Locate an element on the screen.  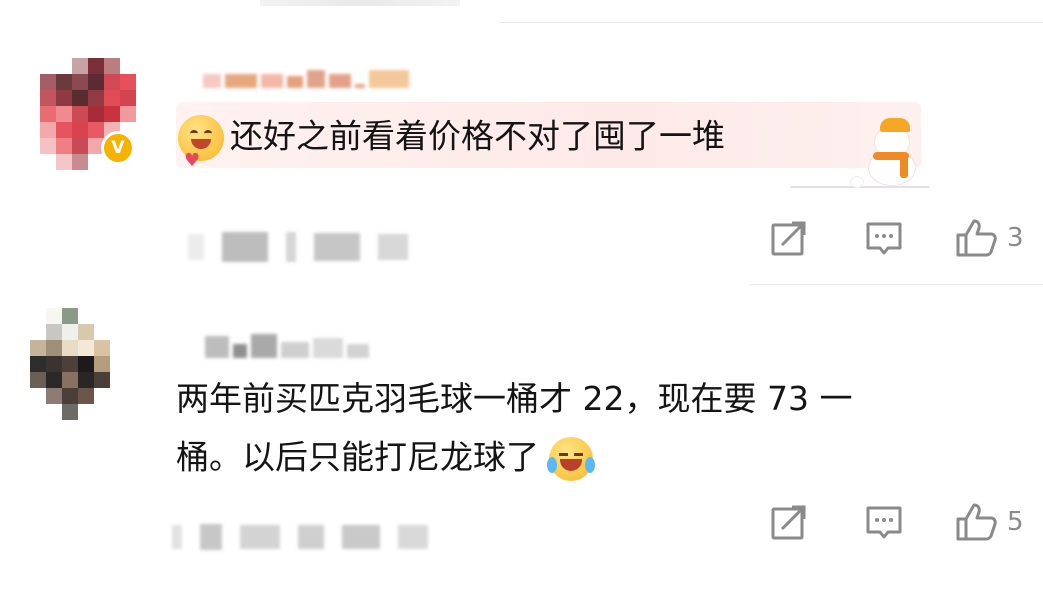
snowman-sticker is located at coordinates (860, 152).